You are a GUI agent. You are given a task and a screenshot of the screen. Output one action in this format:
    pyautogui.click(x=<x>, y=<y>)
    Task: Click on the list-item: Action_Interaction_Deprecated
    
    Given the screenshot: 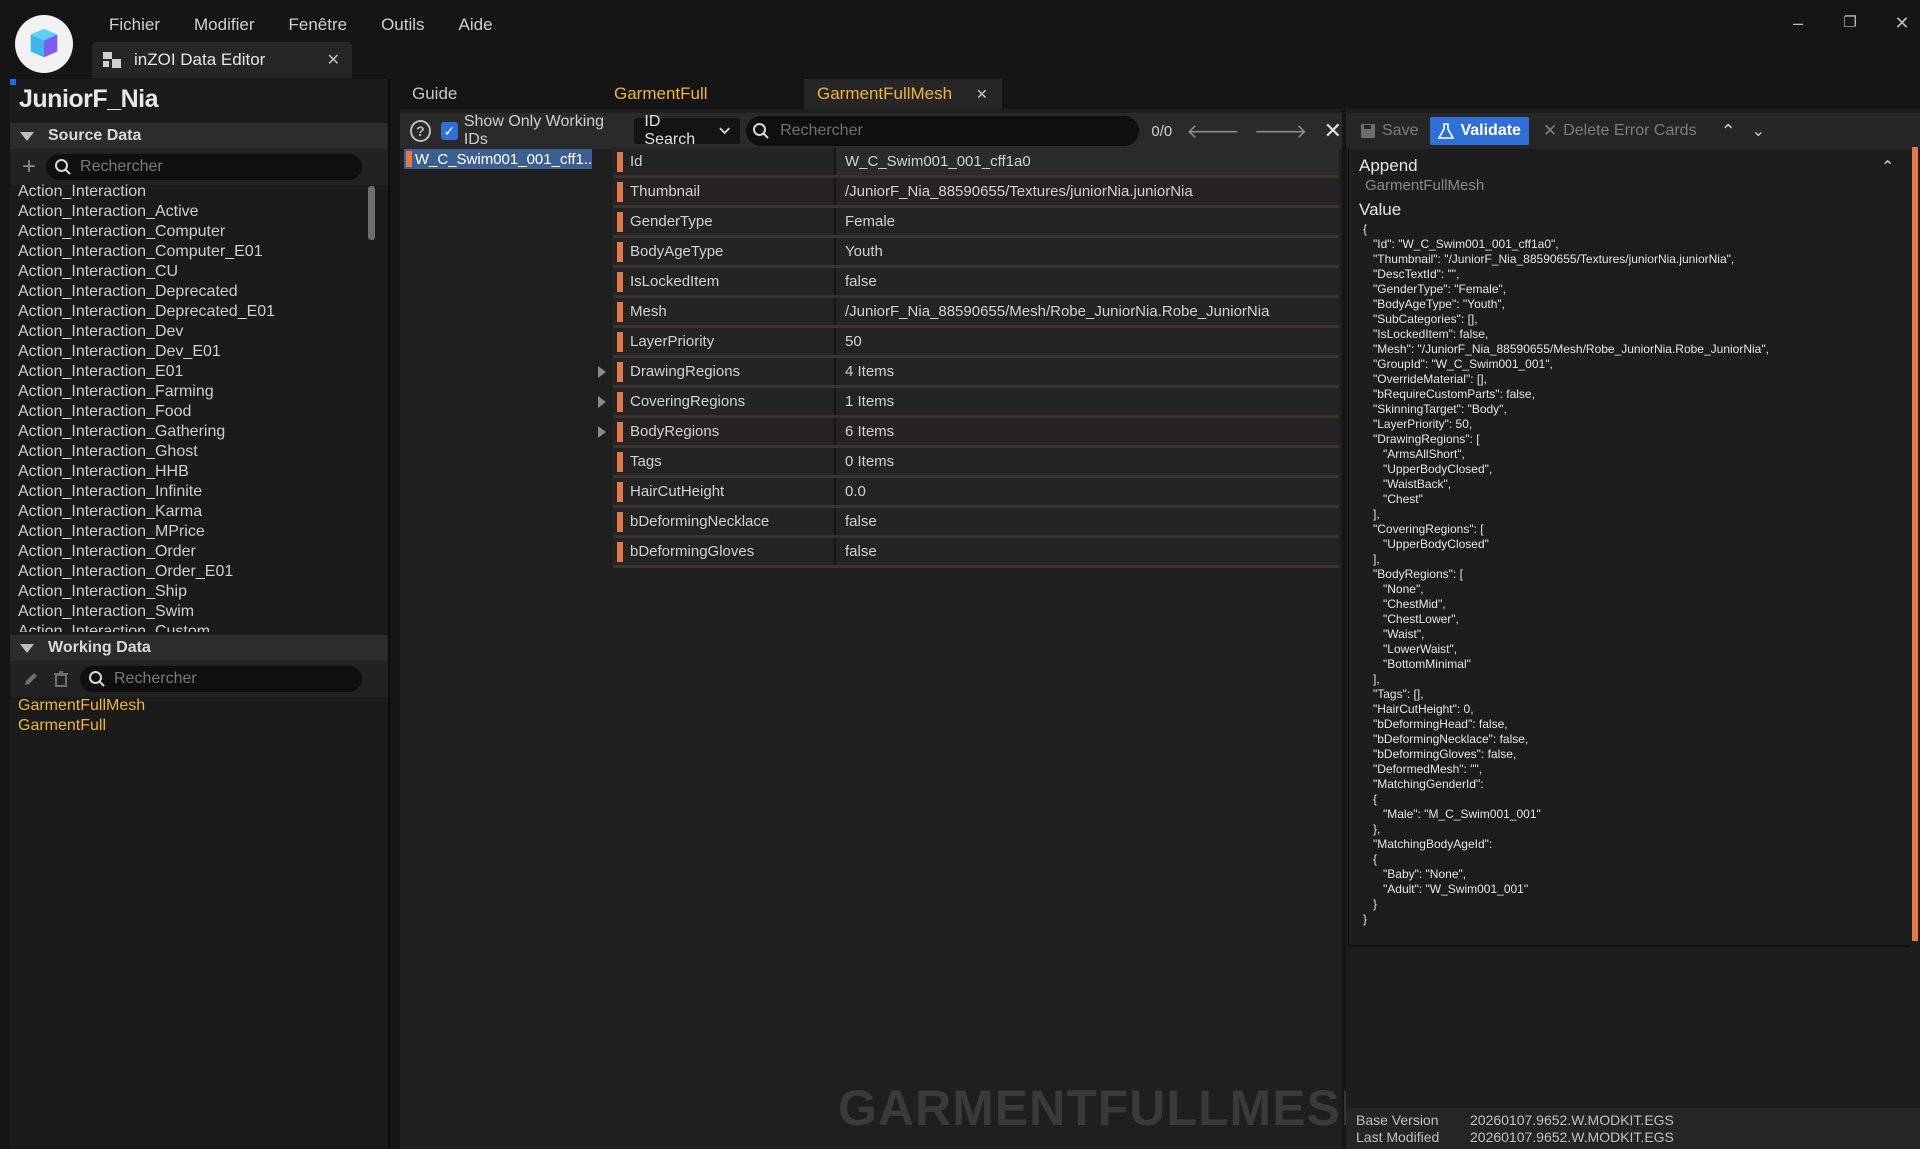 What is the action you would take?
    pyautogui.click(x=194, y=292)
    